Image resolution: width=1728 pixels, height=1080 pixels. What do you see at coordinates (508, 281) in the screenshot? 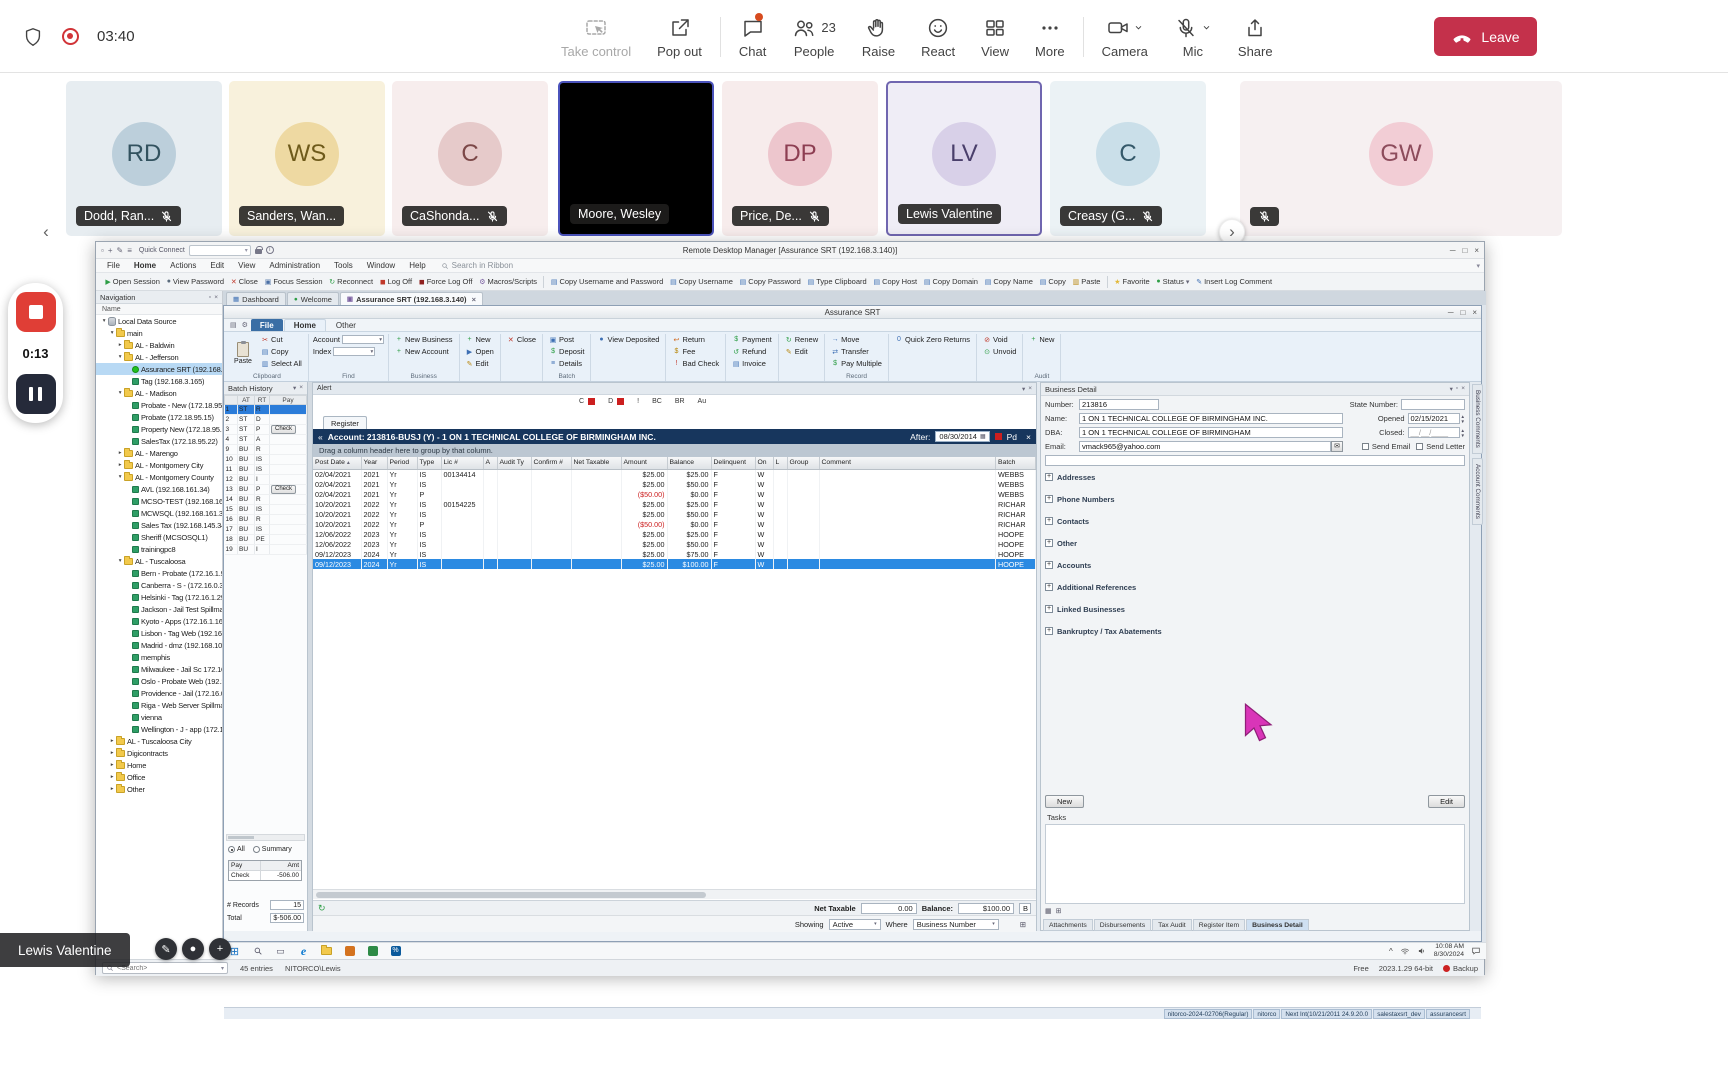
I see `toolbar-macros-scripts-button: ⚙ Macros/Scripts` at bounding box center [508, 281].